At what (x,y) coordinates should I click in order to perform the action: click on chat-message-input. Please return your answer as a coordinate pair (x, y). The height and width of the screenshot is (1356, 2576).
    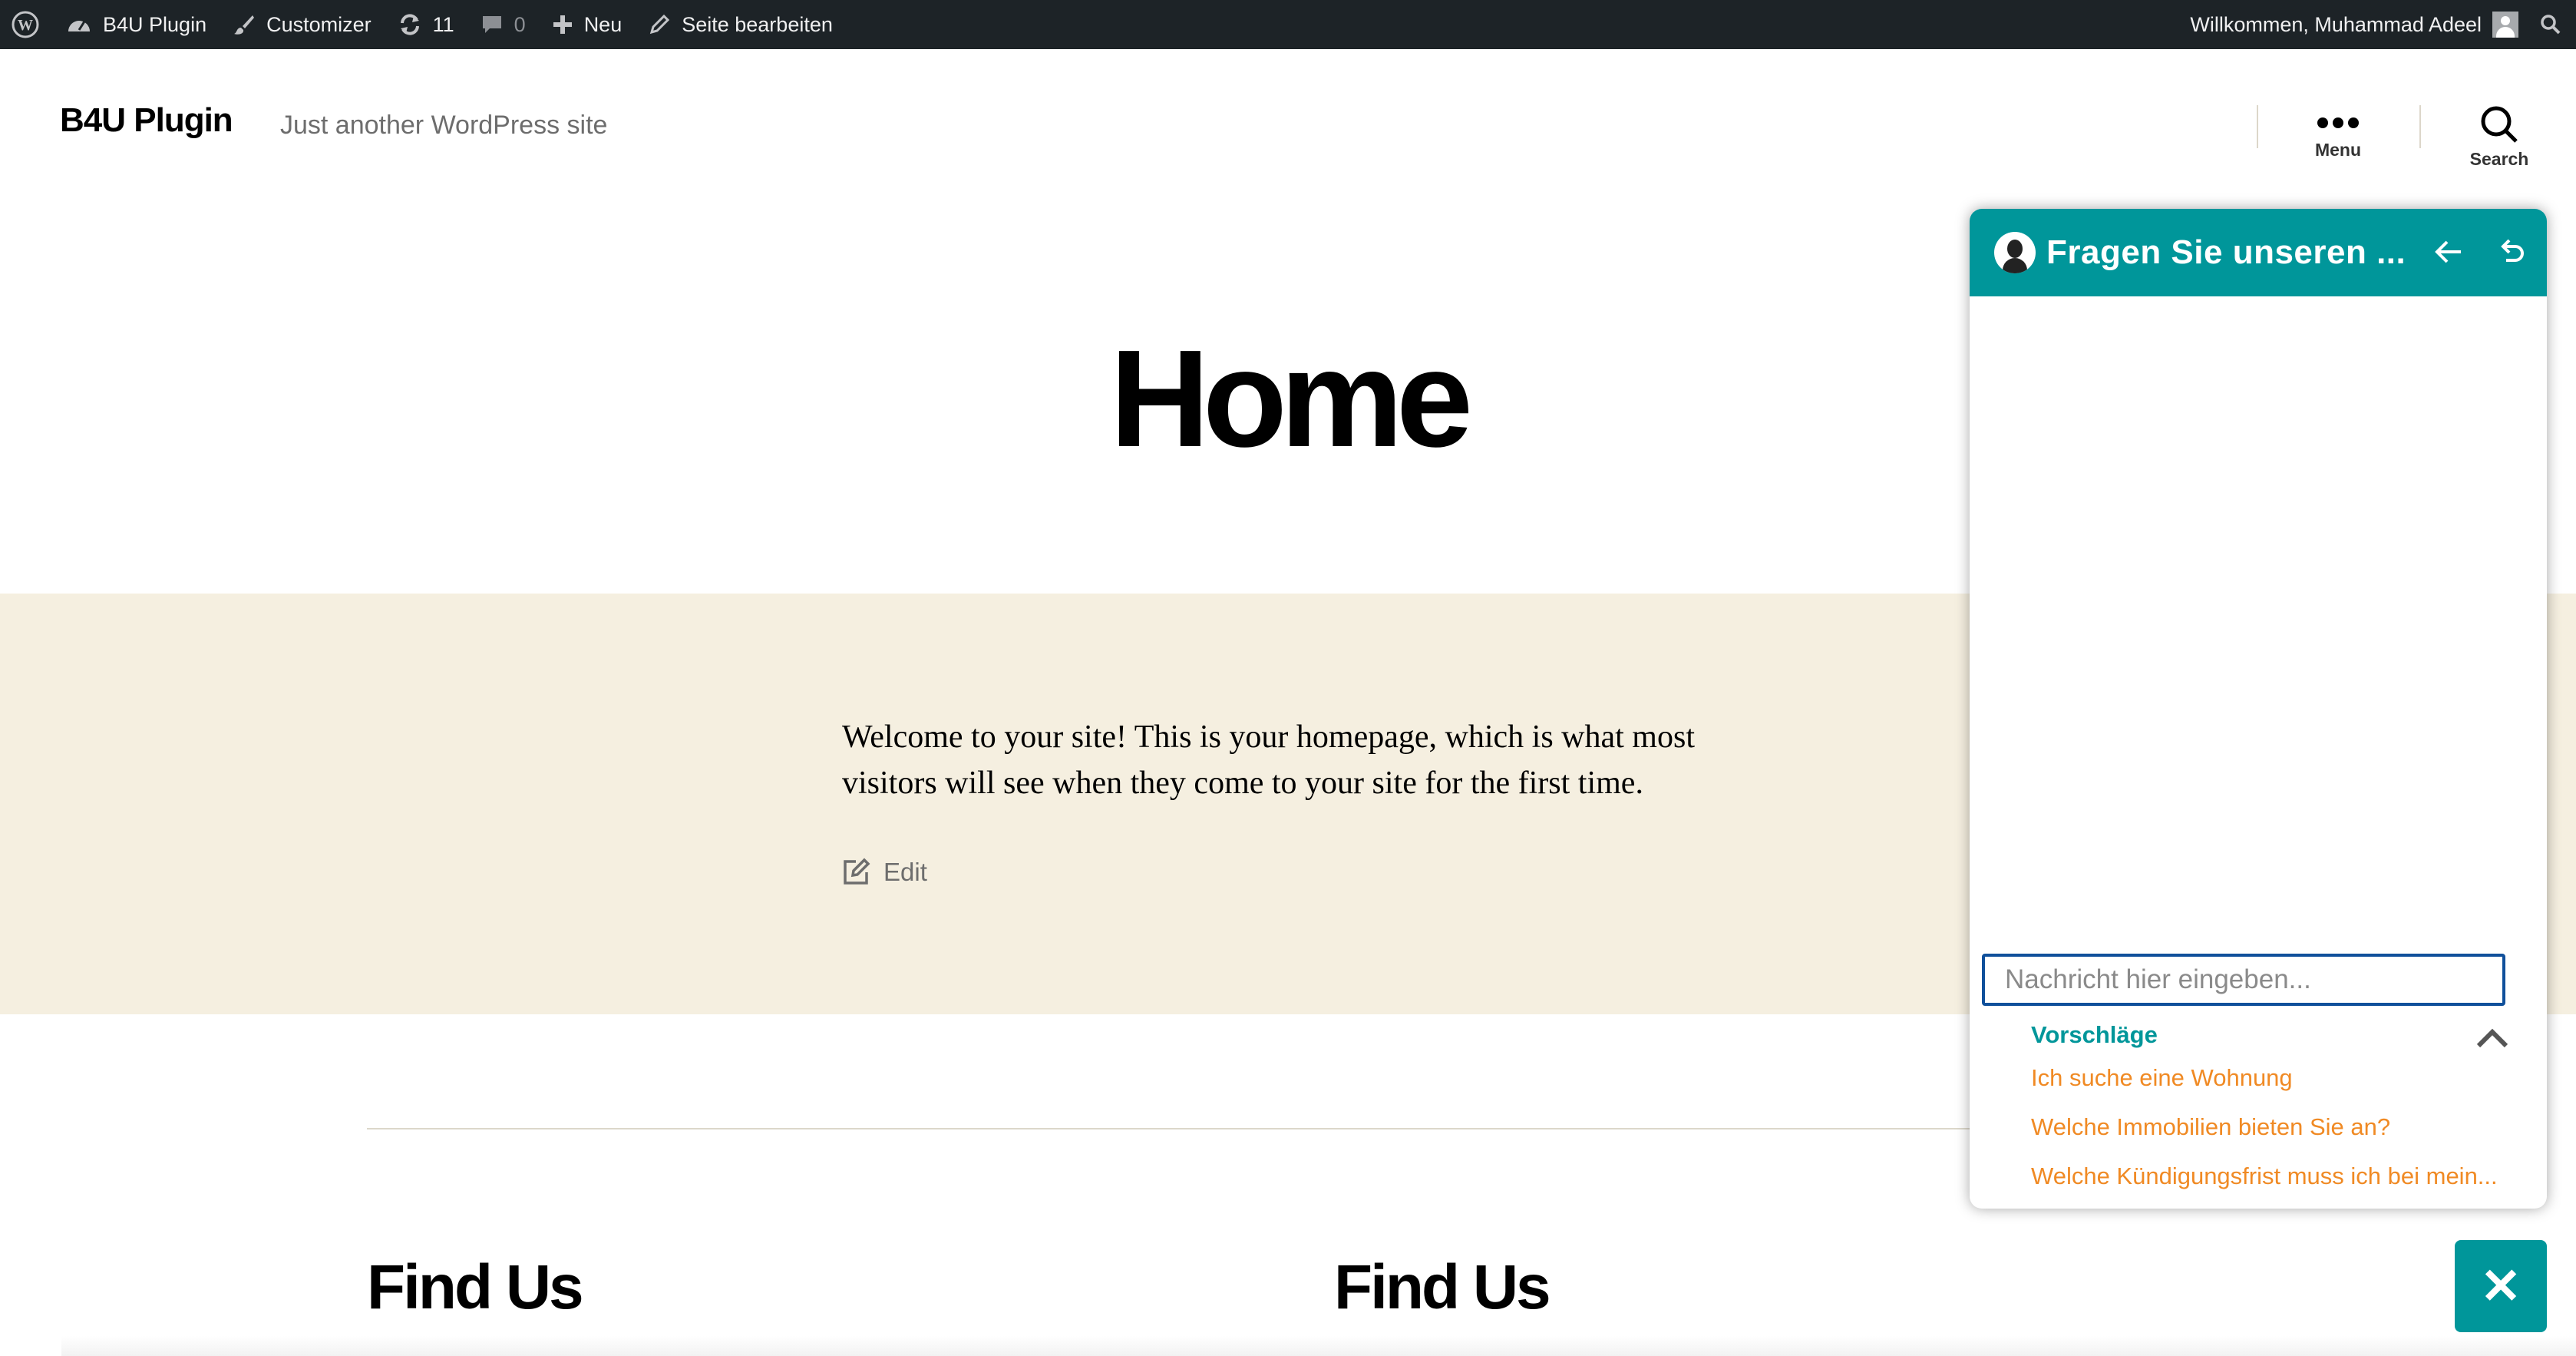
    Looking at the image, I should click on (2243, 980).